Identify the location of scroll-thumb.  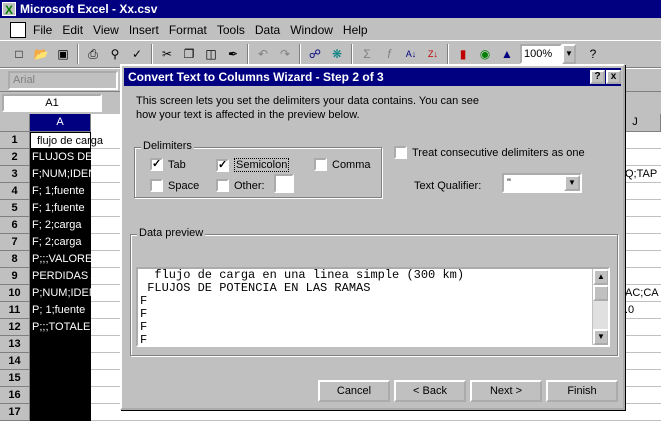
(600, 293).